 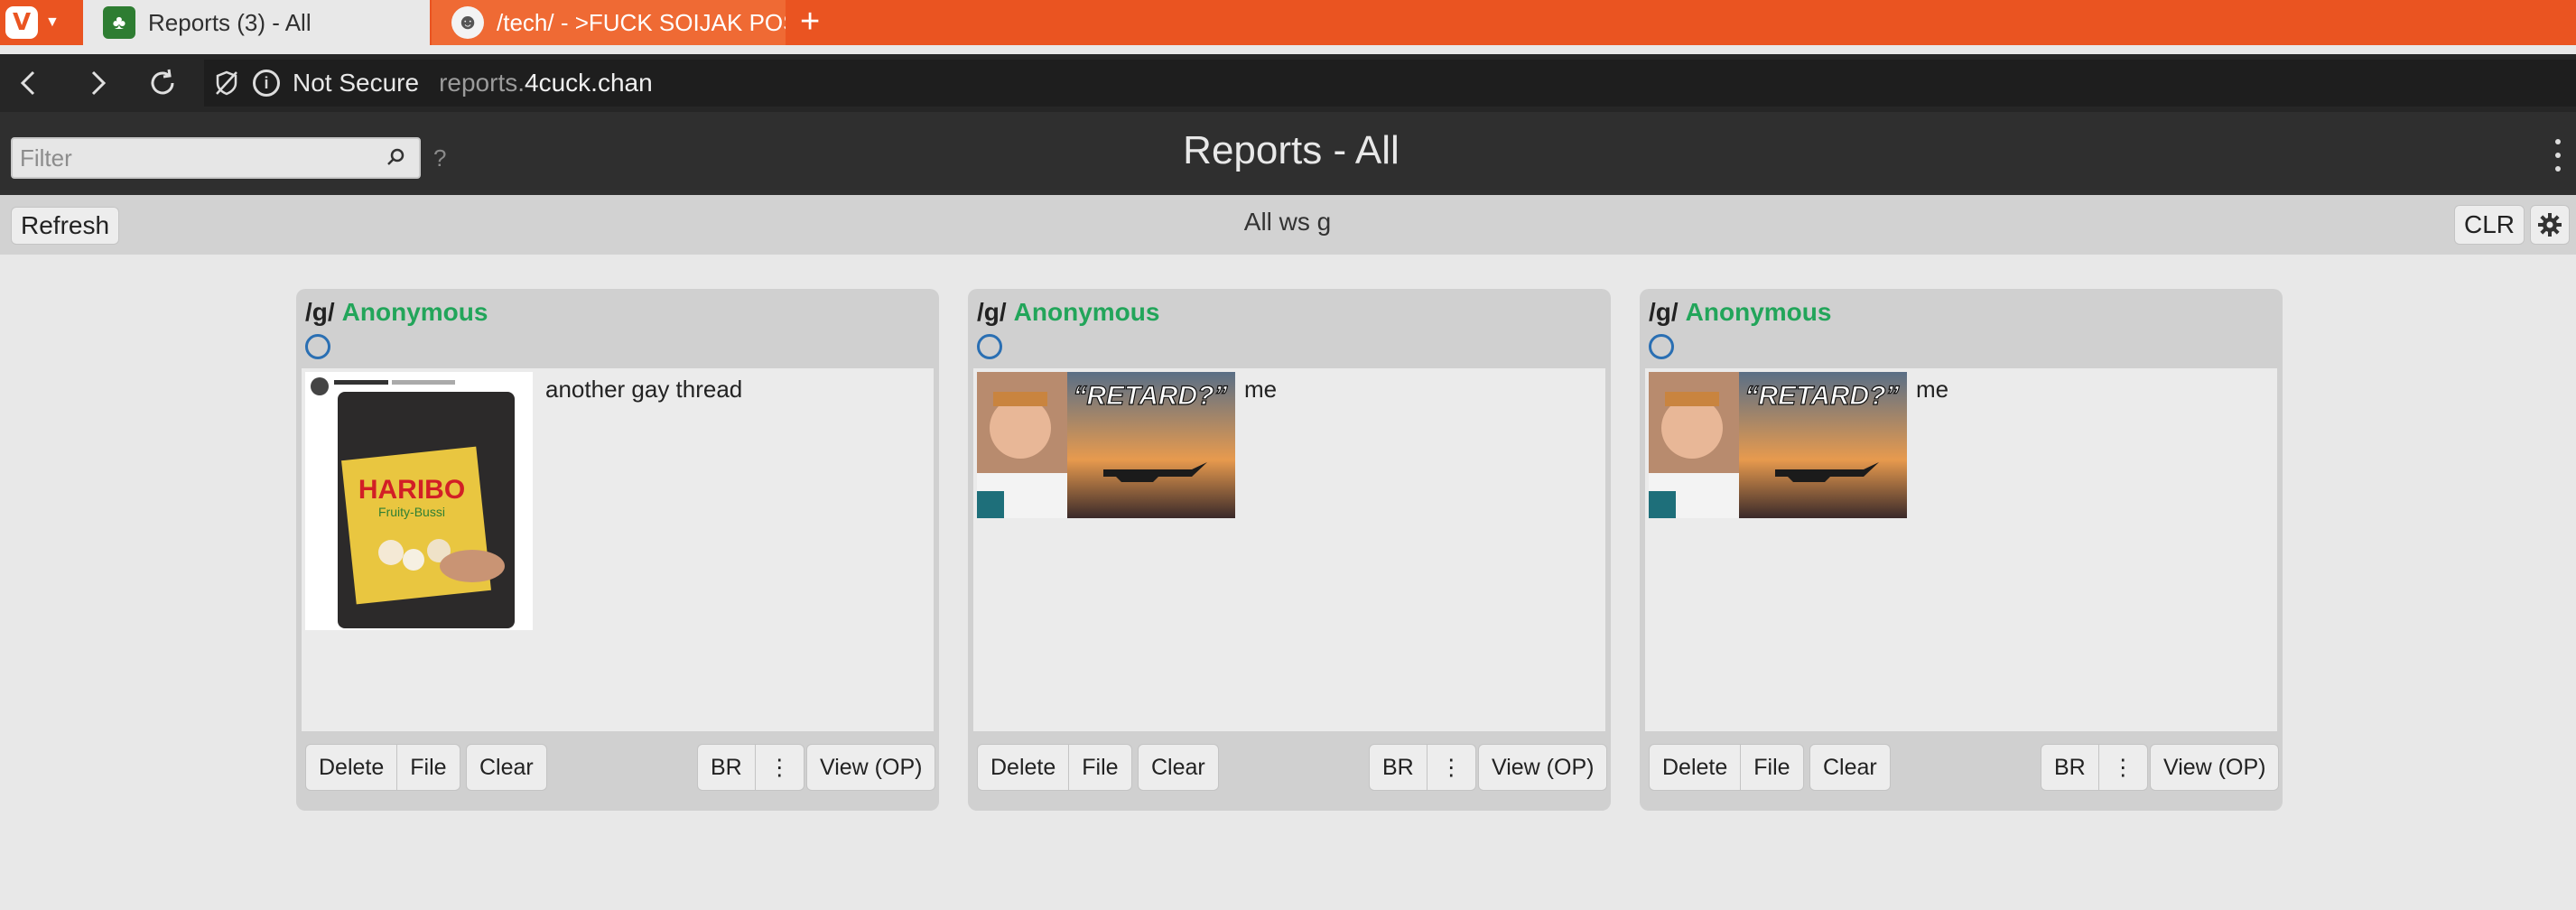 I want to click on help-link: ?, so click(x=439, y=158).